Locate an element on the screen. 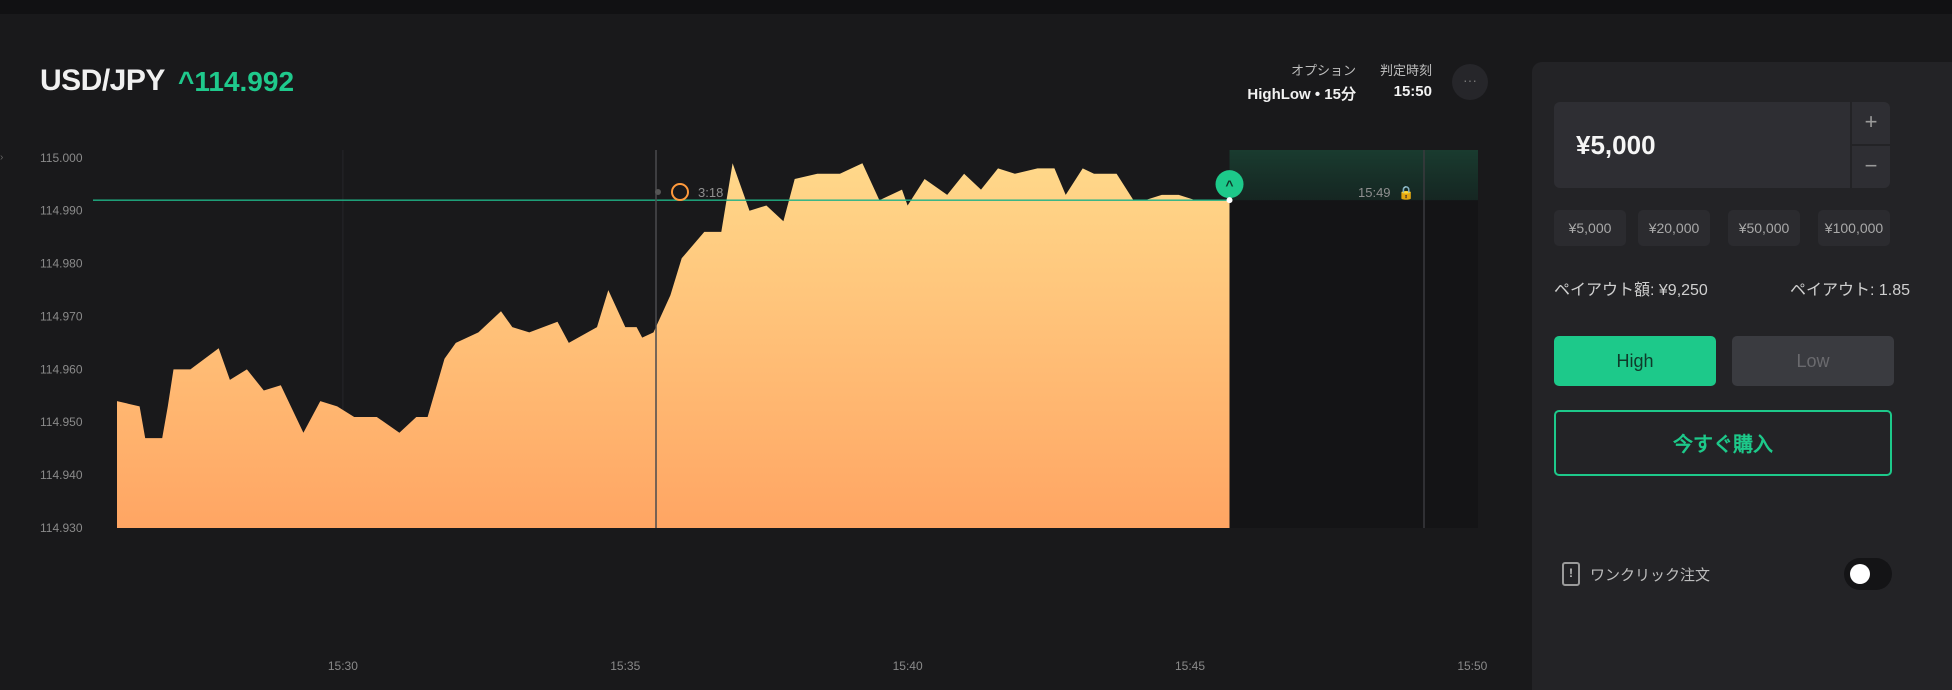  one-click-toggle is located at coordinates (1868, 574).